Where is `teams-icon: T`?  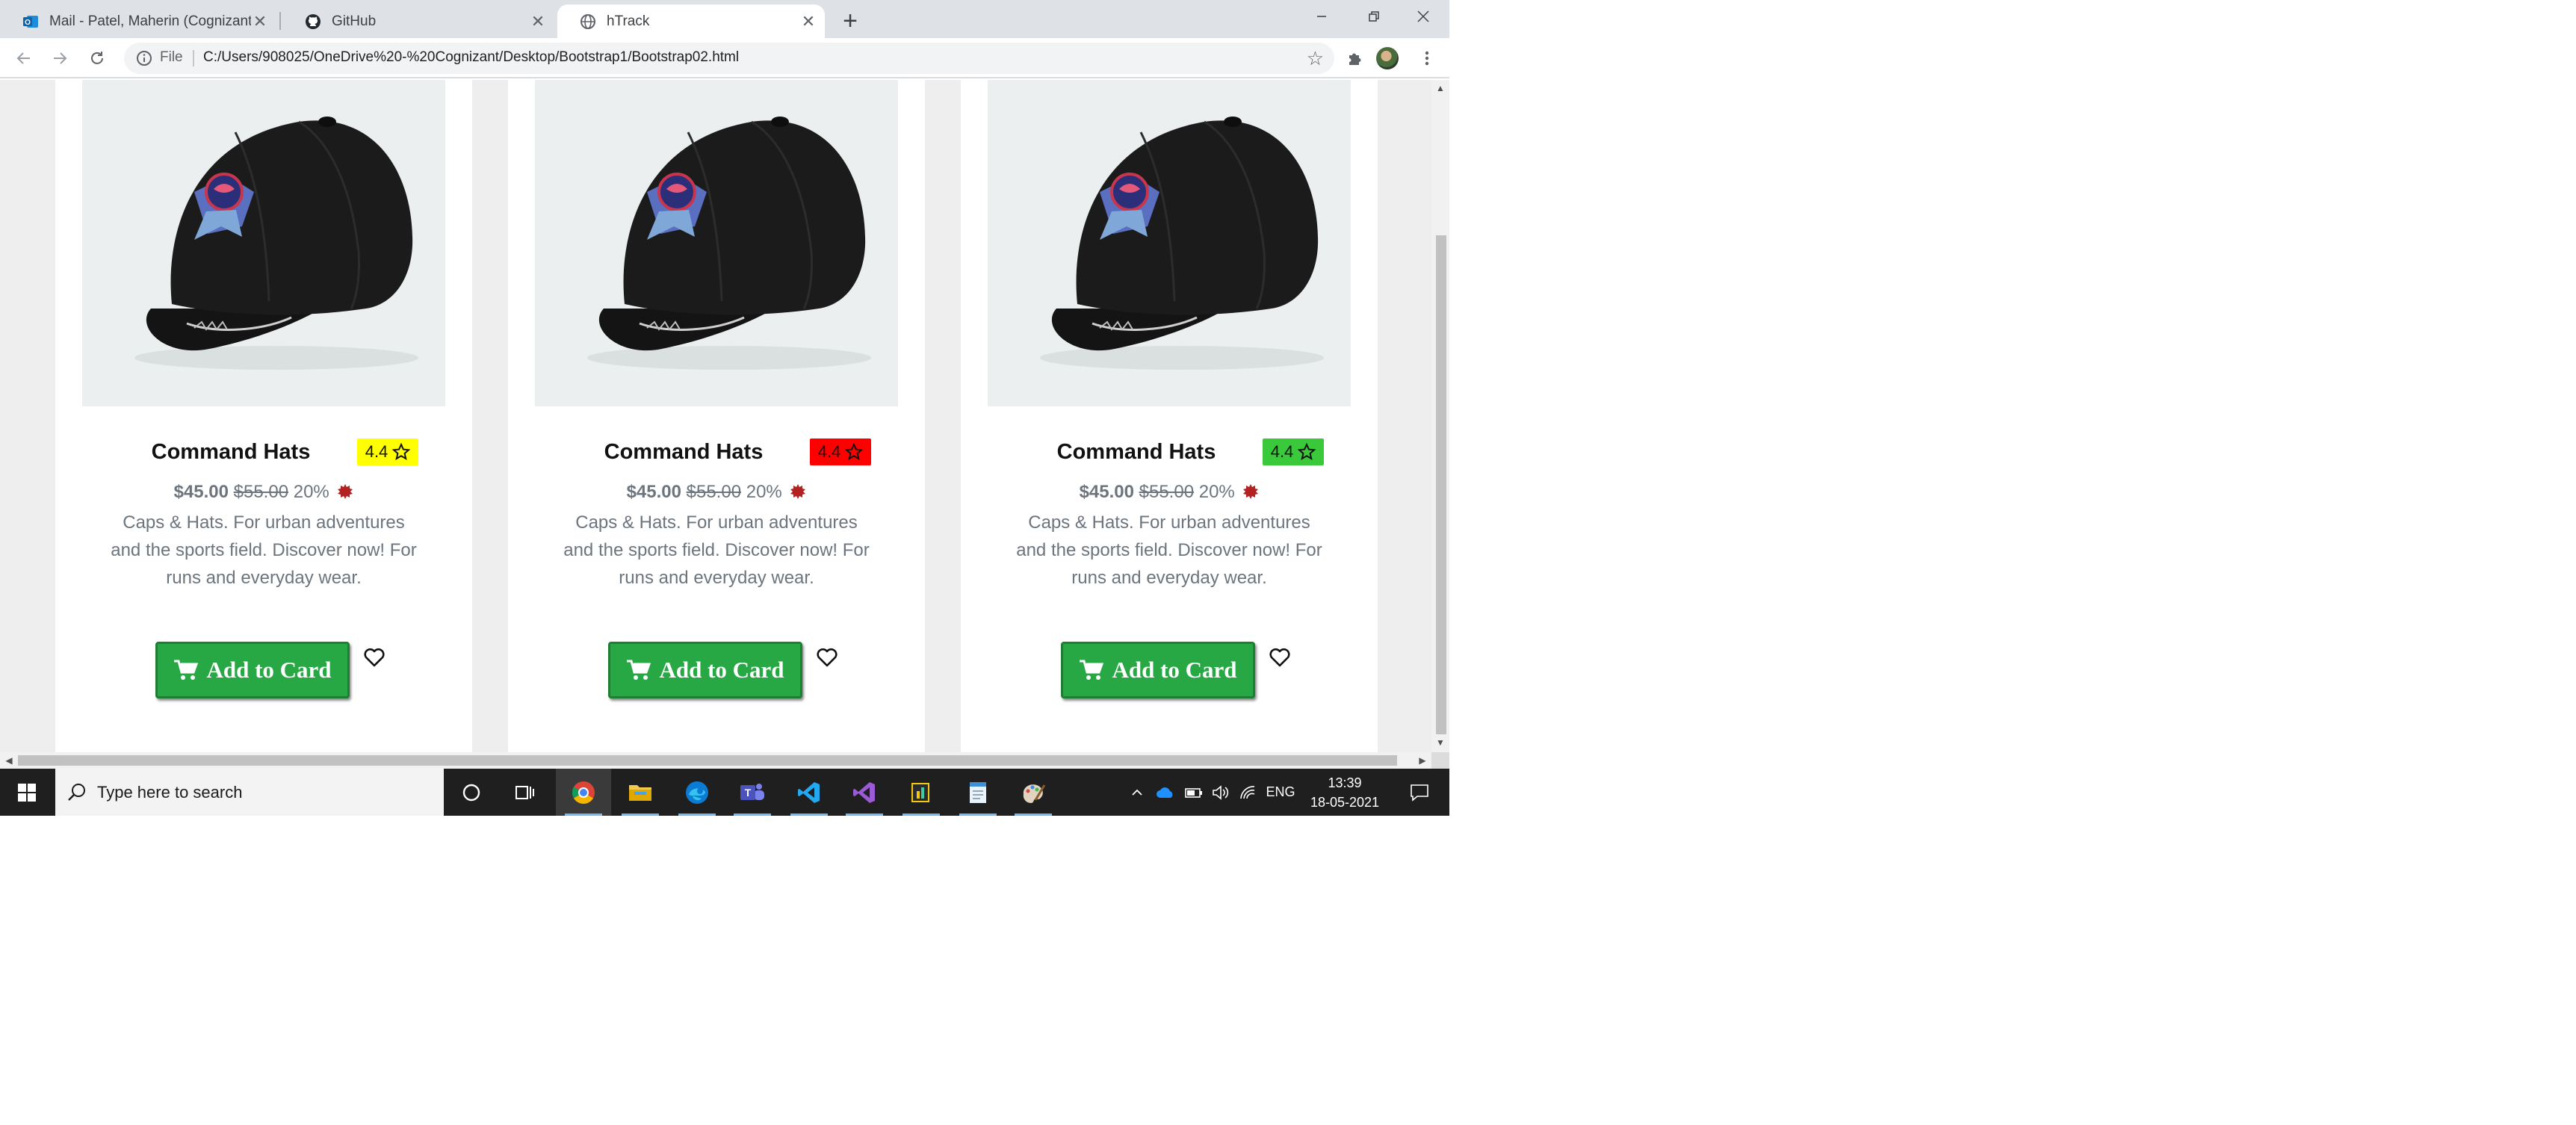
teams-icon: T is located at coordinates (752, 793).